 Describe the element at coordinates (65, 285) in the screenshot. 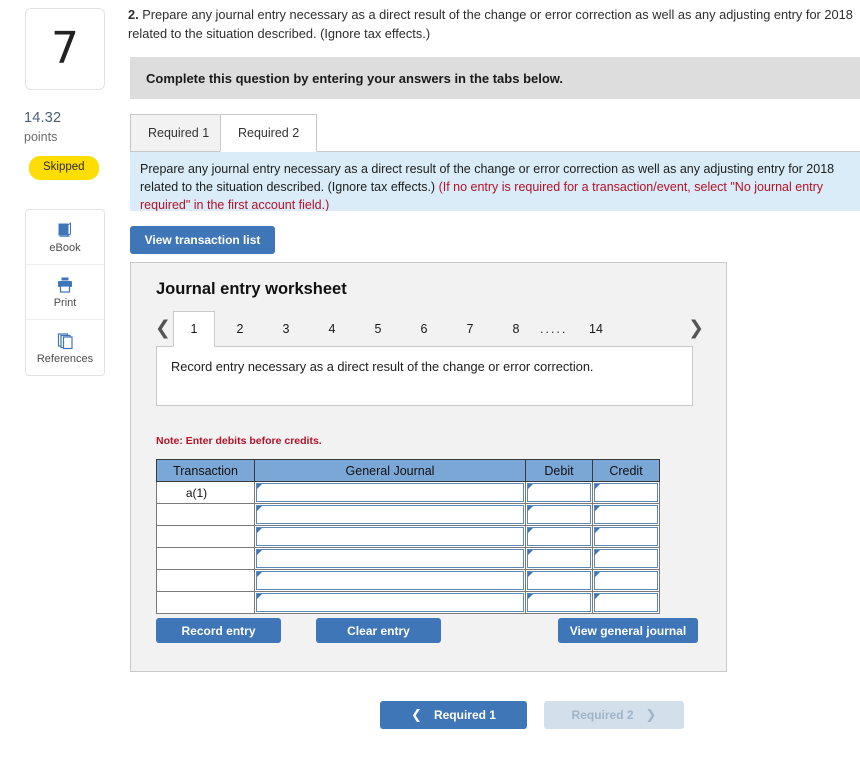

I see `printer-icon` at that location.